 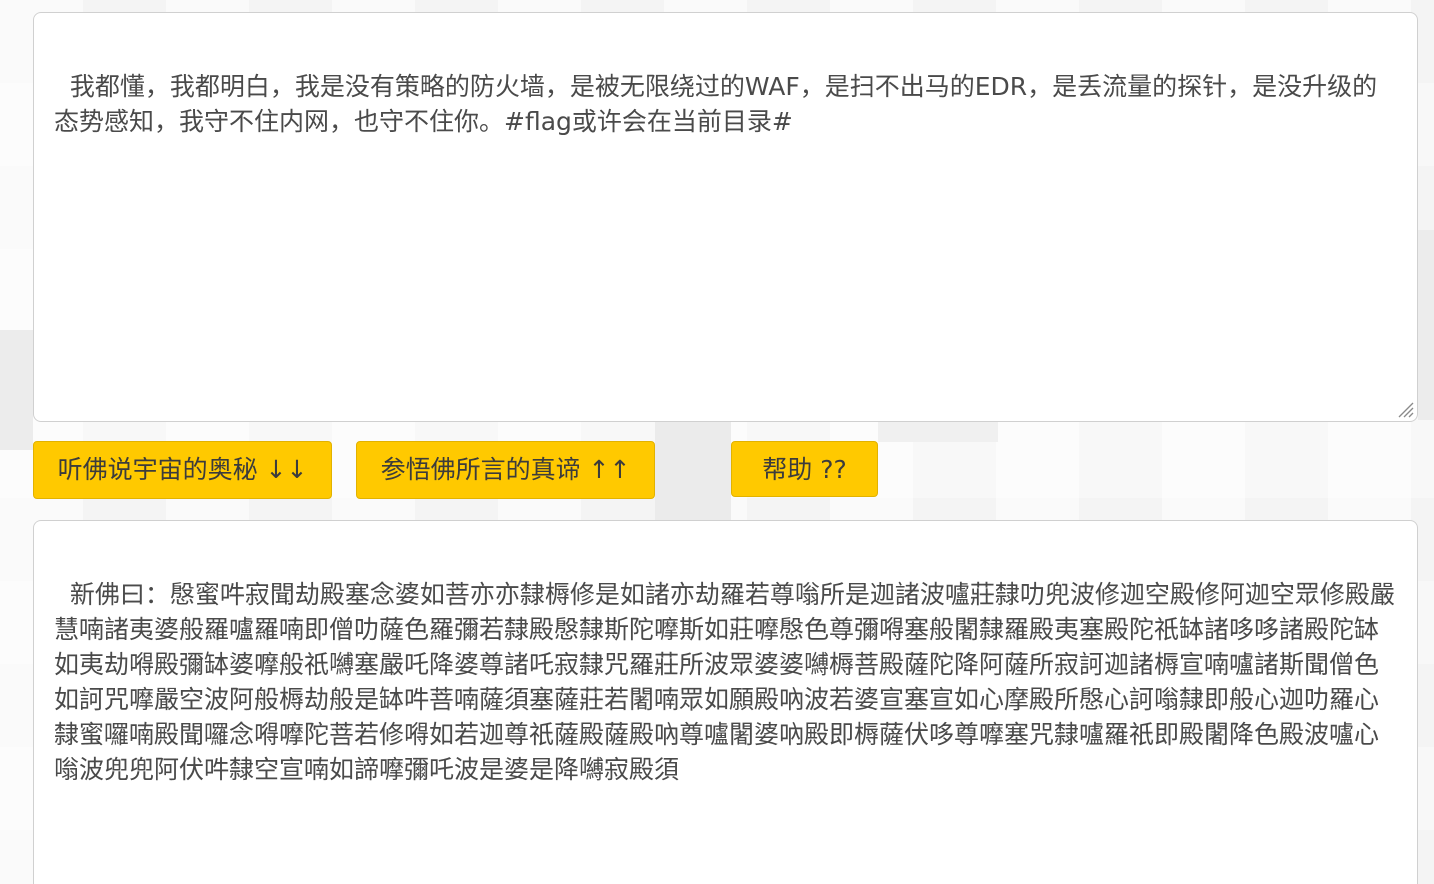 What do you see at coordinates (1405, 409) in the screenshot?
I see `resize-handle-icon` at bounding box center [1405, 409].